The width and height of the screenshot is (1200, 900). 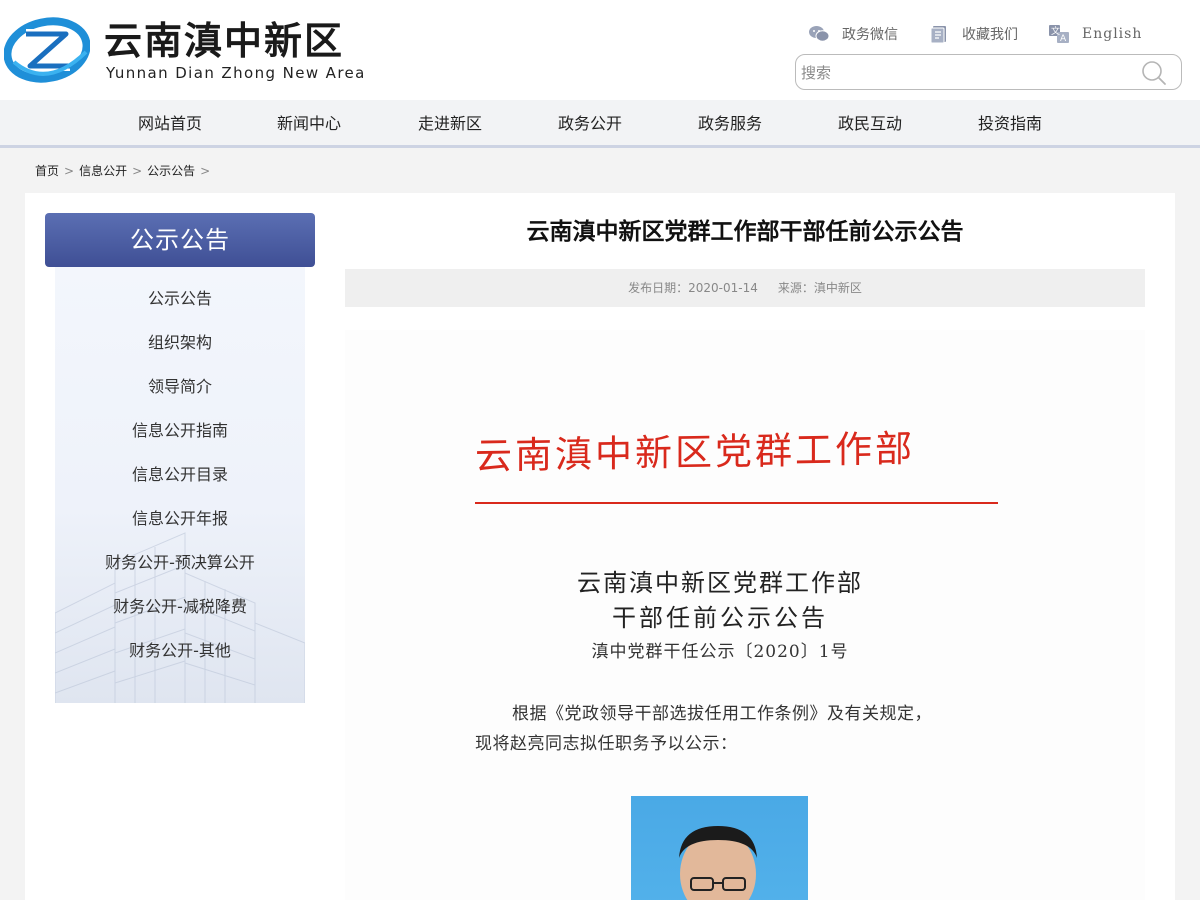 What do you see at coordinates (730, 124) in the screenshot?
I see `nav-item-government-services: 政务服务` at bounding box center [730, 124].